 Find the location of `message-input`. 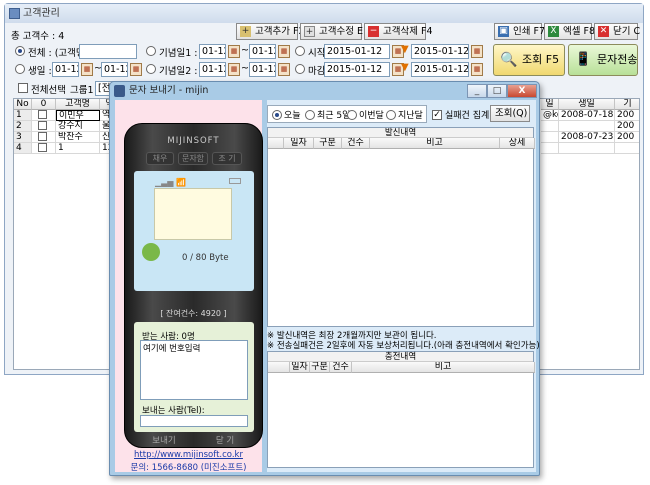

message-input is located at coordinates (193, 214).